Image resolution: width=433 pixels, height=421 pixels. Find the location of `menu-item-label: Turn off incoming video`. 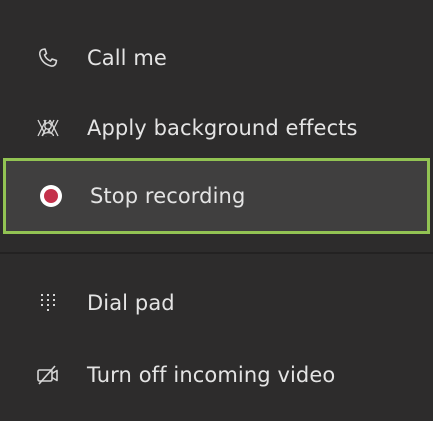

menu-item-label: Turn off incoming video is located at coordinates (211, 375).